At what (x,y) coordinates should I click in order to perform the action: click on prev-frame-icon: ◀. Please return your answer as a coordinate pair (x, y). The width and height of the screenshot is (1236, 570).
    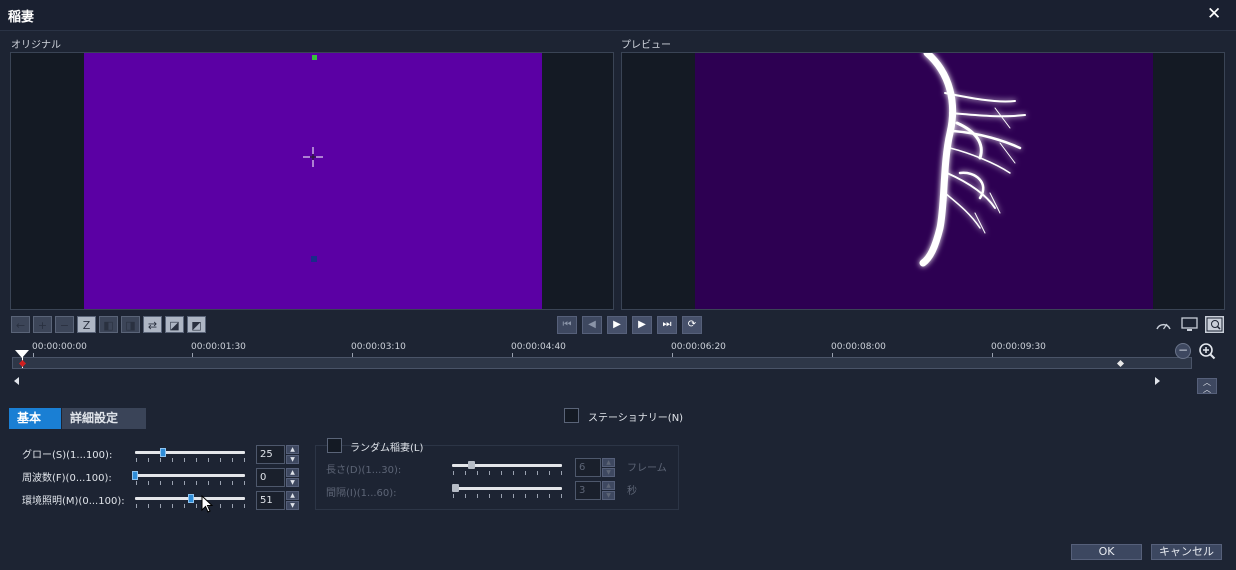
    Looking at the image, I should click on (592, 325).